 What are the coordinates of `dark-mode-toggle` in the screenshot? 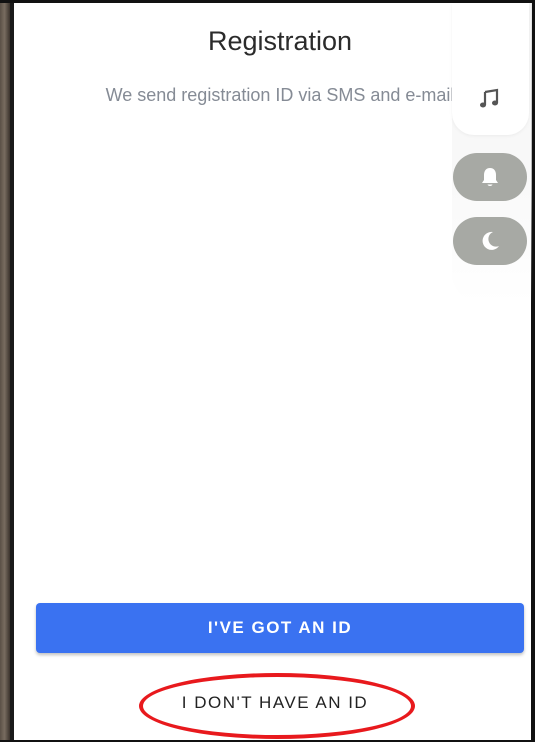 It's located at (490, 241).